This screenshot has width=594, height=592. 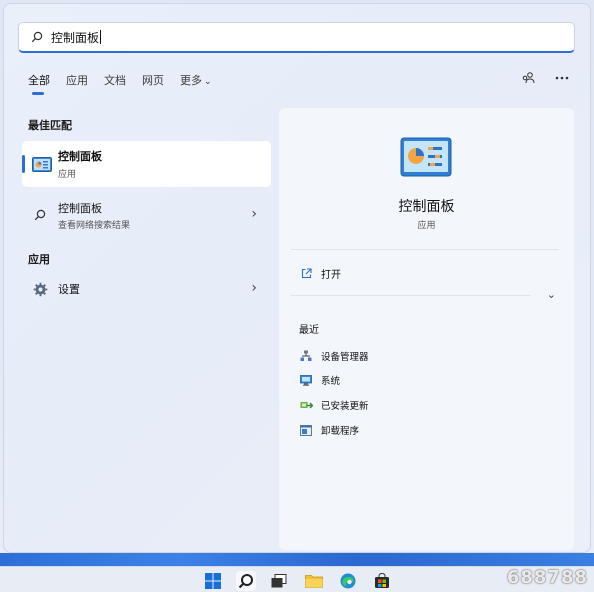 What do you see at coordinates (306, 430) in the screenshot?
I see `uninstall-program-icon` at bounding box center [306, 430].